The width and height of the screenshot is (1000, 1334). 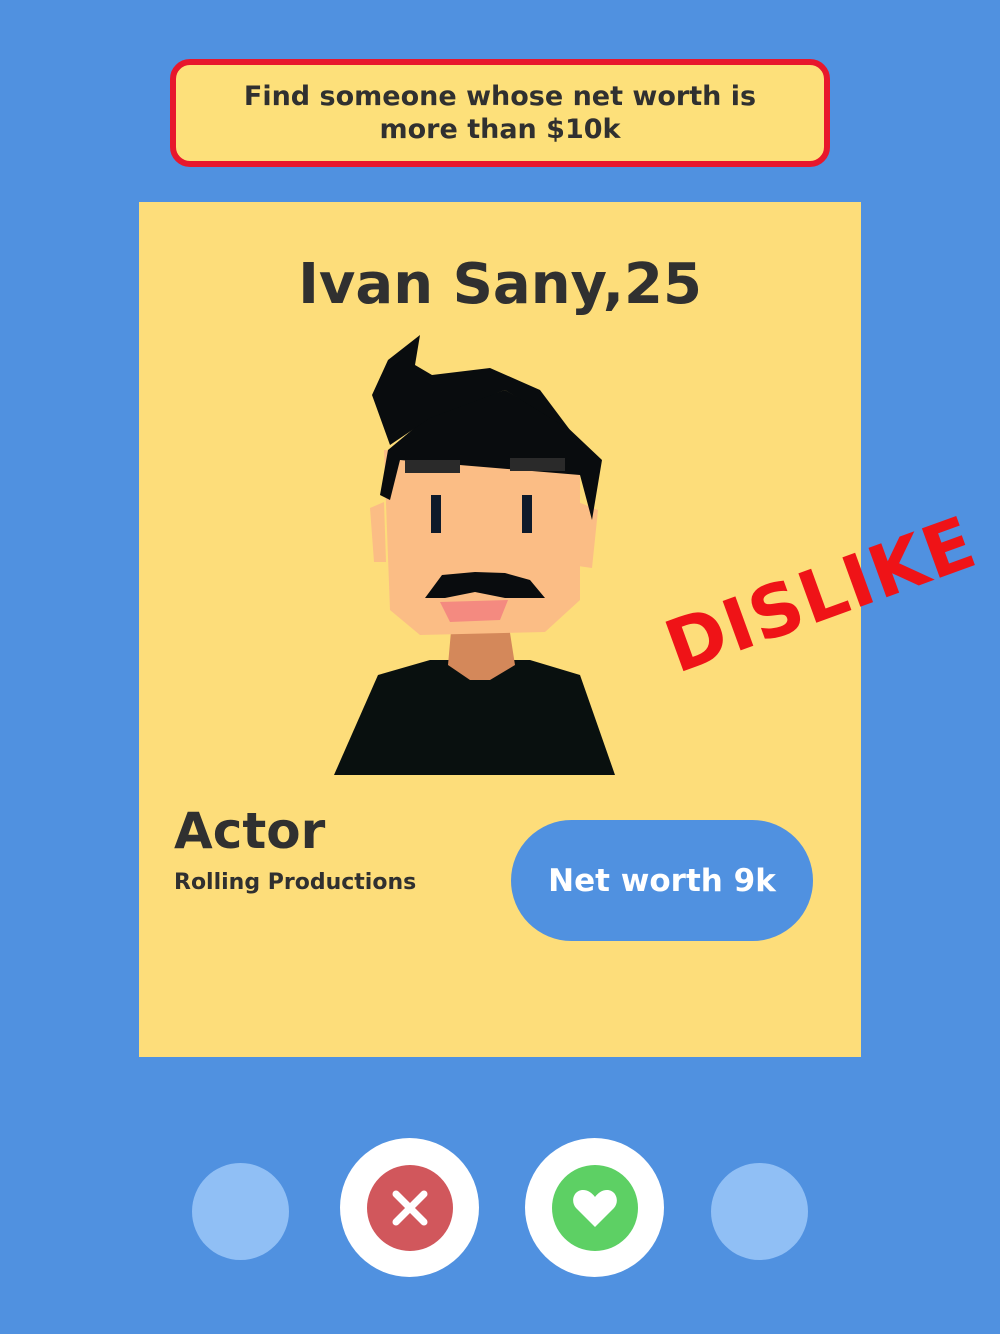 What do you see at coordinates (500, 284) in the screenshot?
I see `profile-name-age: Ivan Sany,25` at bounding box center [500, 284].